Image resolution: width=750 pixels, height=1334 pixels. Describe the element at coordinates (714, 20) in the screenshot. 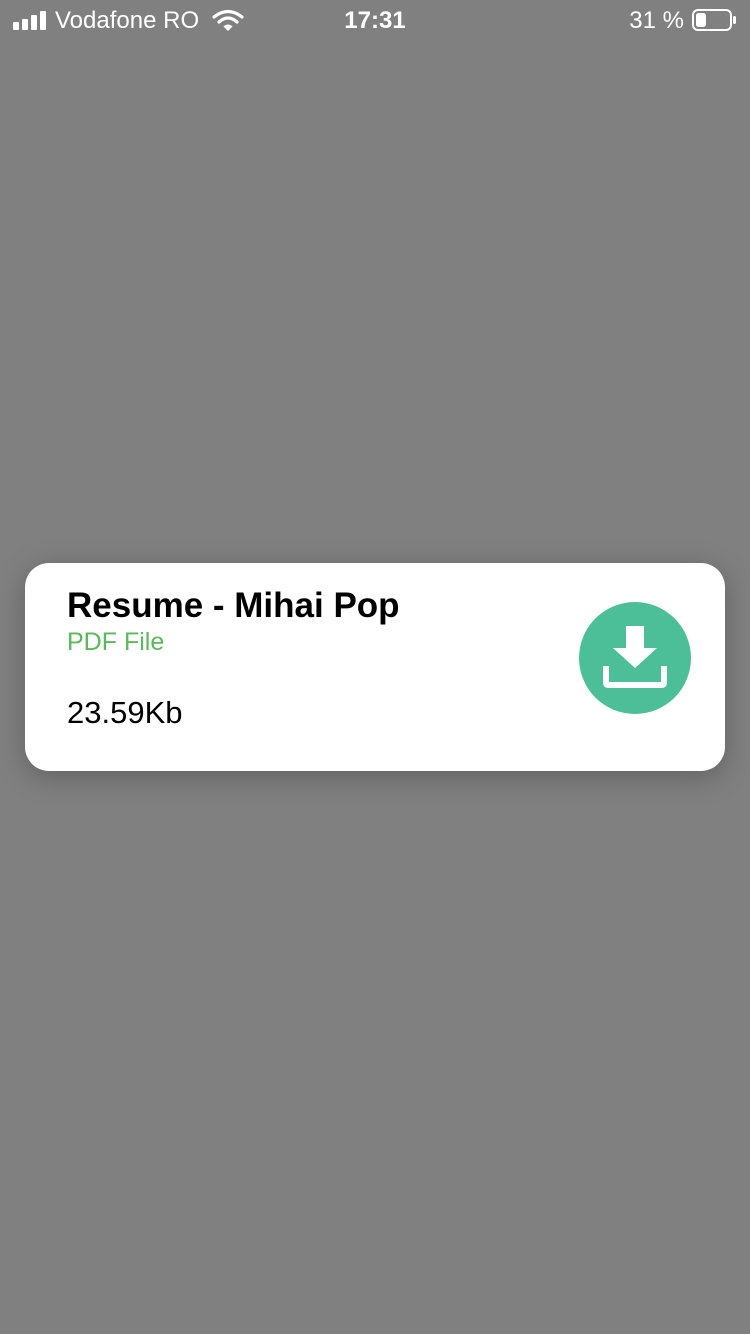

I see `battery-icon` at that location.